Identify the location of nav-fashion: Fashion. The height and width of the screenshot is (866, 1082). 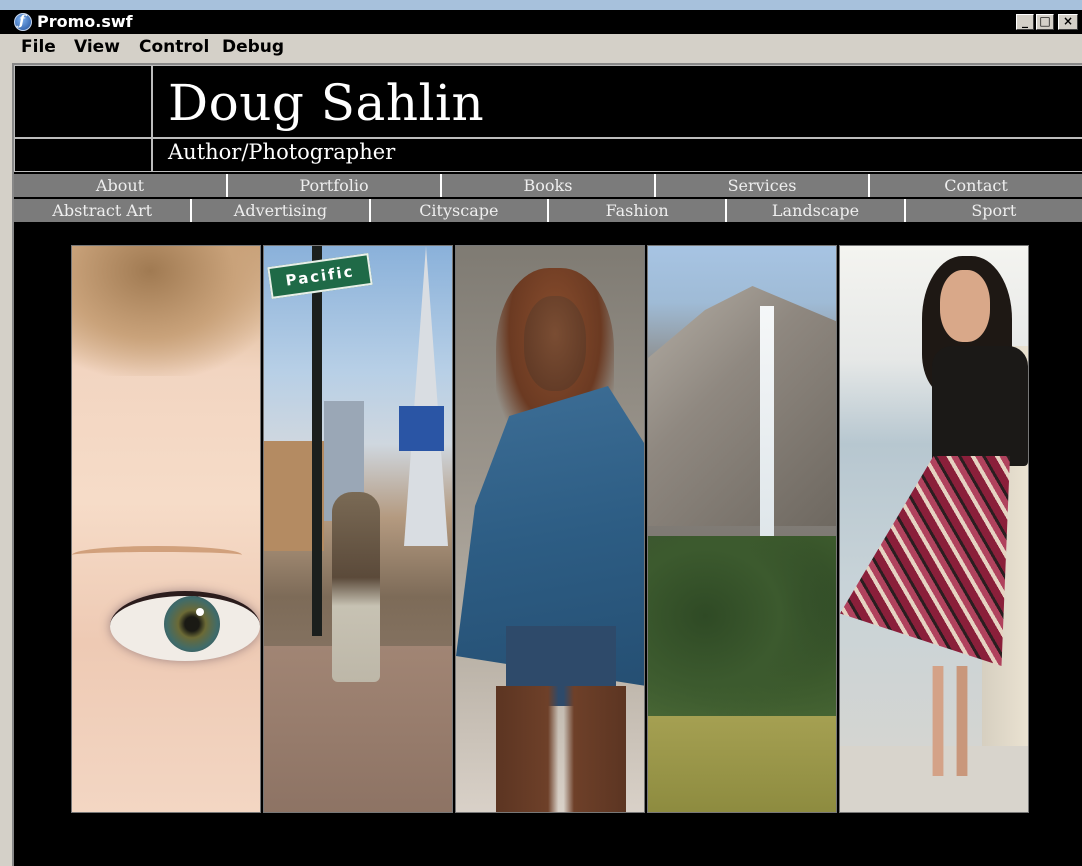
(638, 210).